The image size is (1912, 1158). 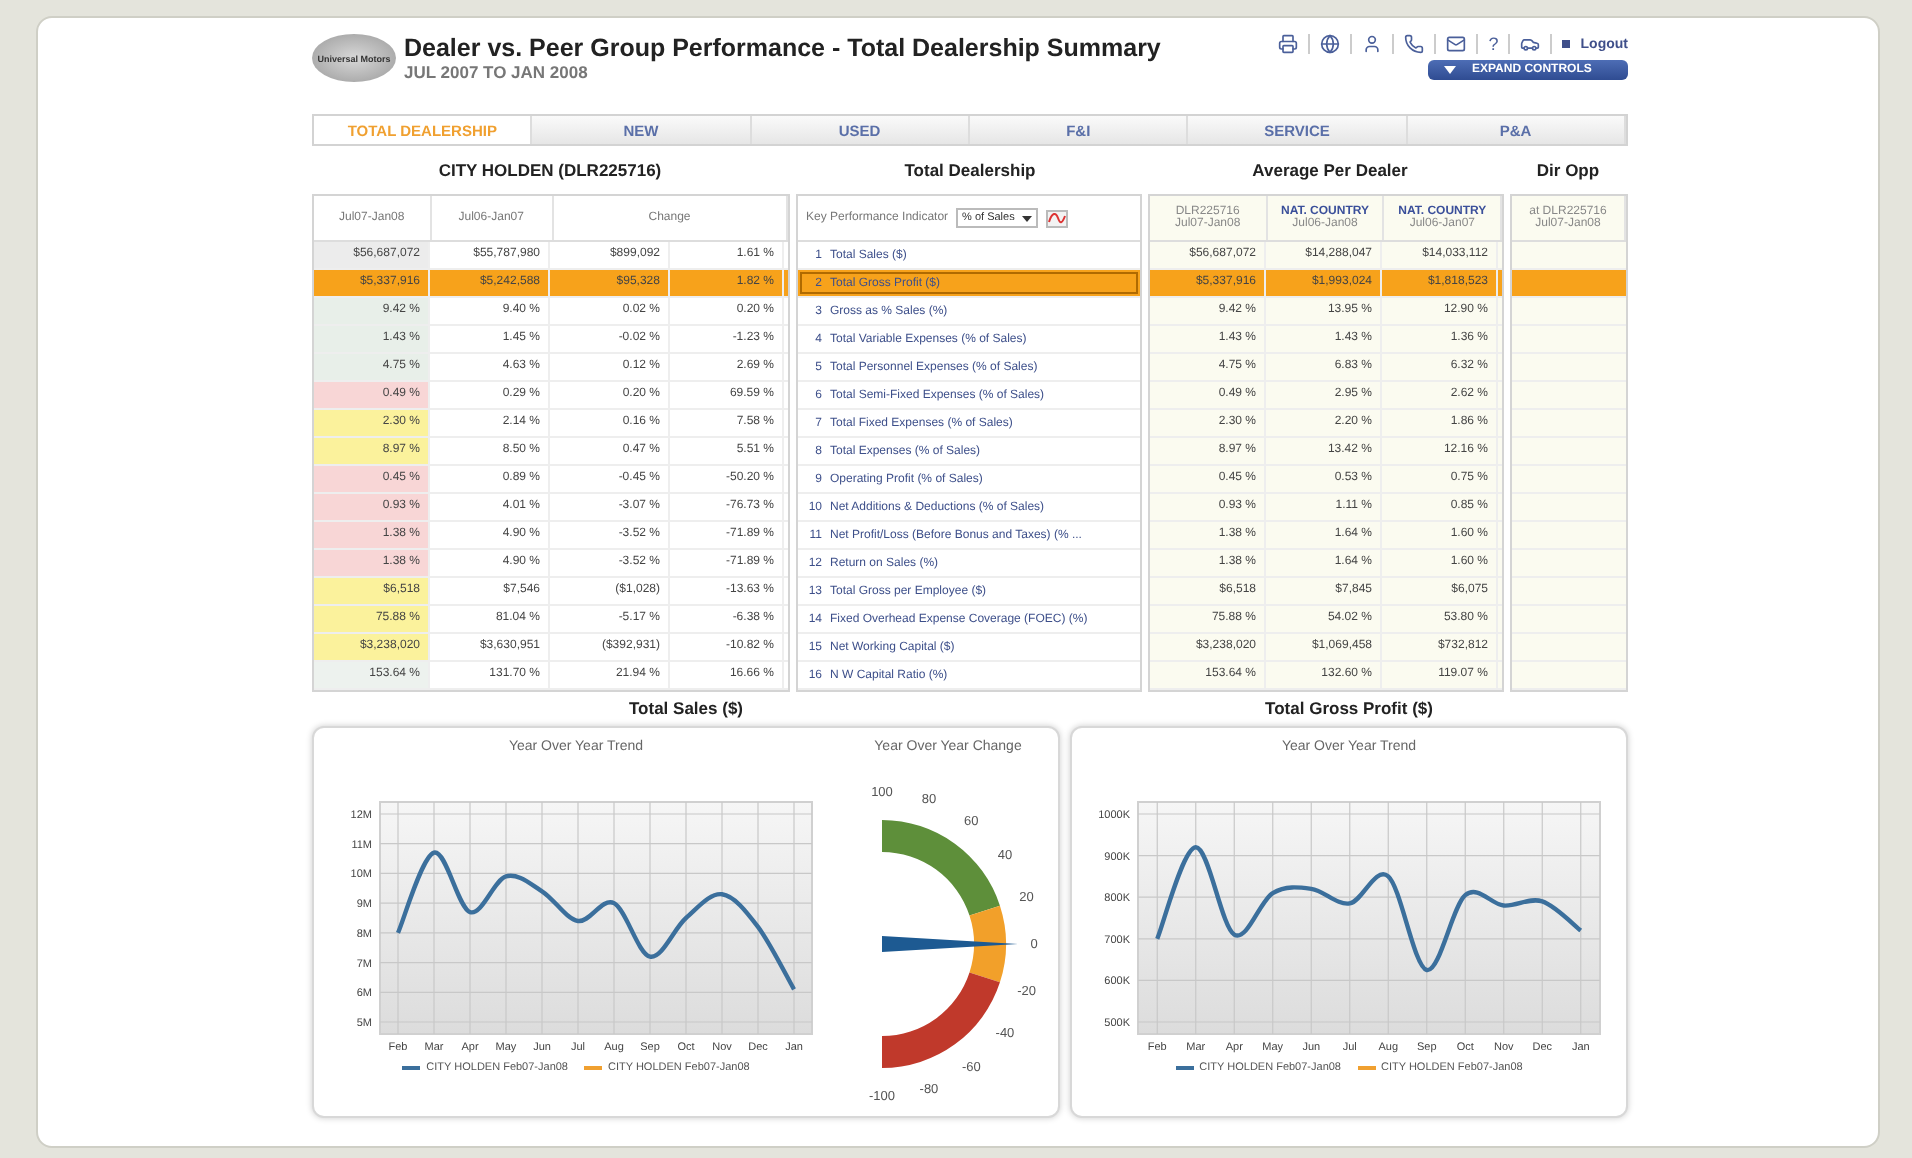 What do you see at coordinates (1568, 170) in the screenshot?
I see `section-title: Dir Opp` at bounding box center [1568, 170].